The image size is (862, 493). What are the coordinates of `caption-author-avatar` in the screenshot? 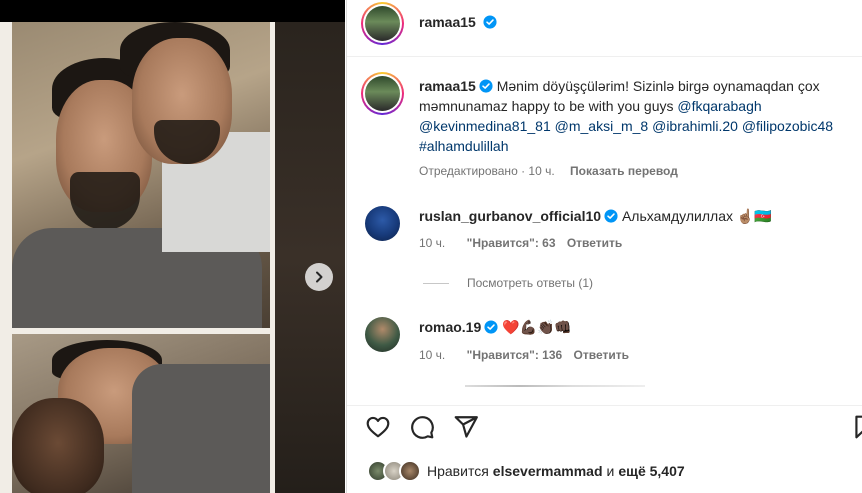 It's located at (382, 93).